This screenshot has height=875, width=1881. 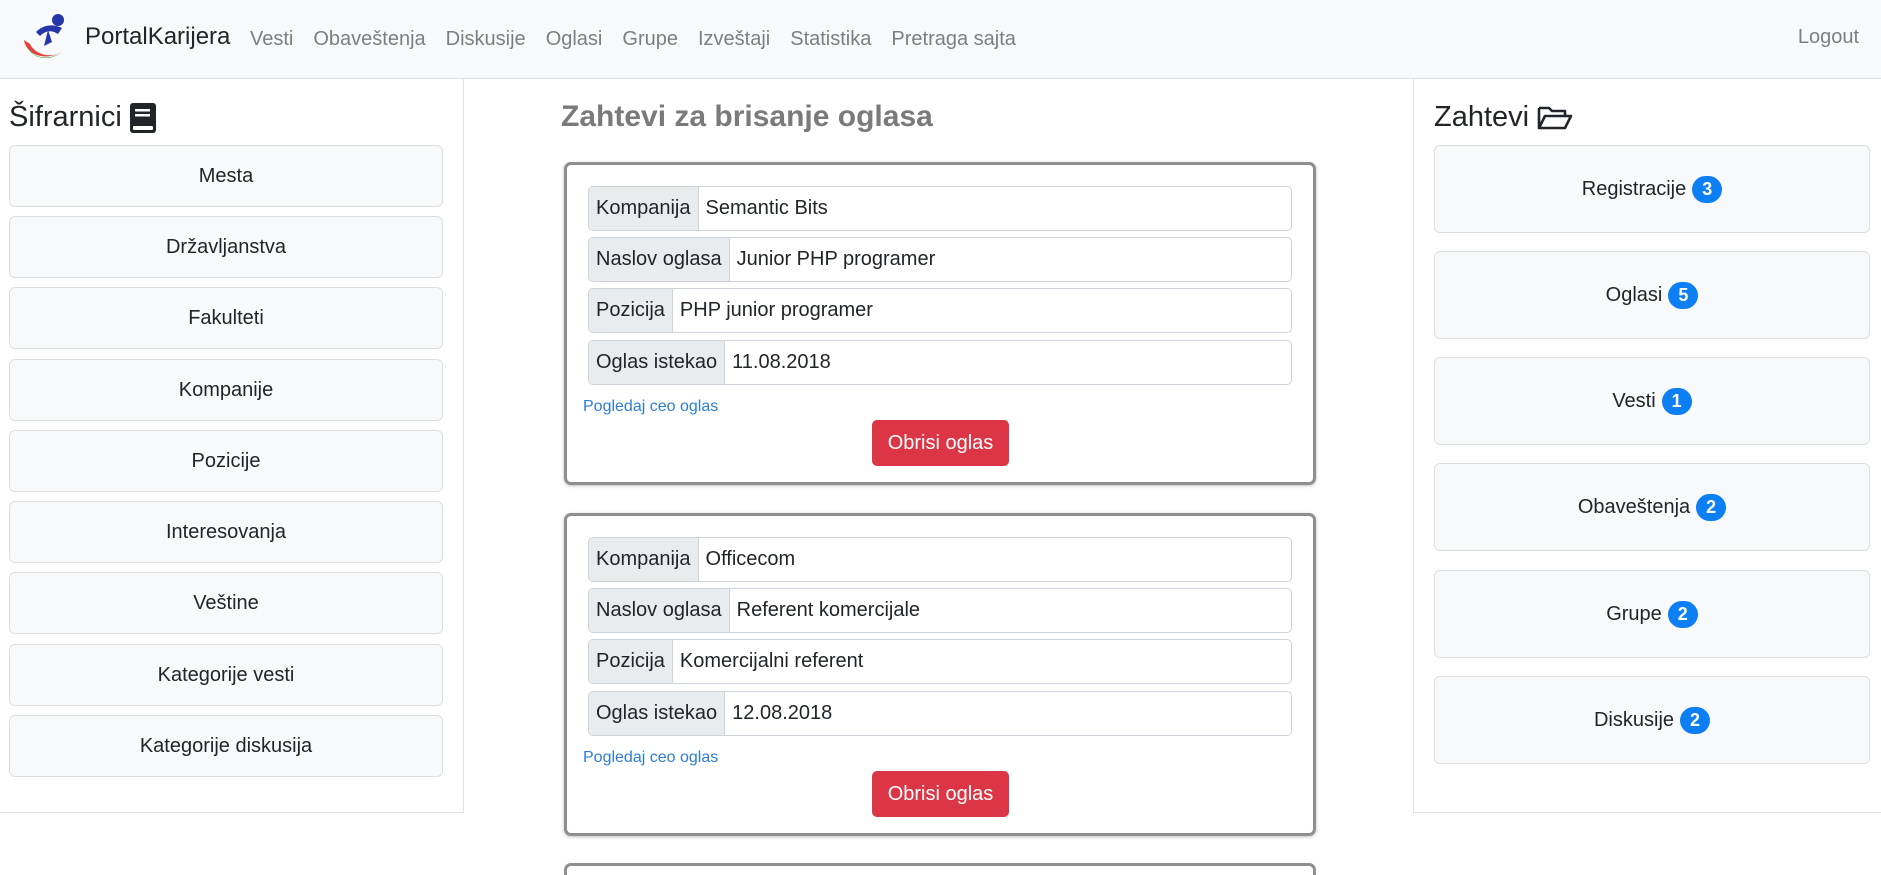 I want to click on brand-link: PortalKarijera, so click(x=124, y=37).